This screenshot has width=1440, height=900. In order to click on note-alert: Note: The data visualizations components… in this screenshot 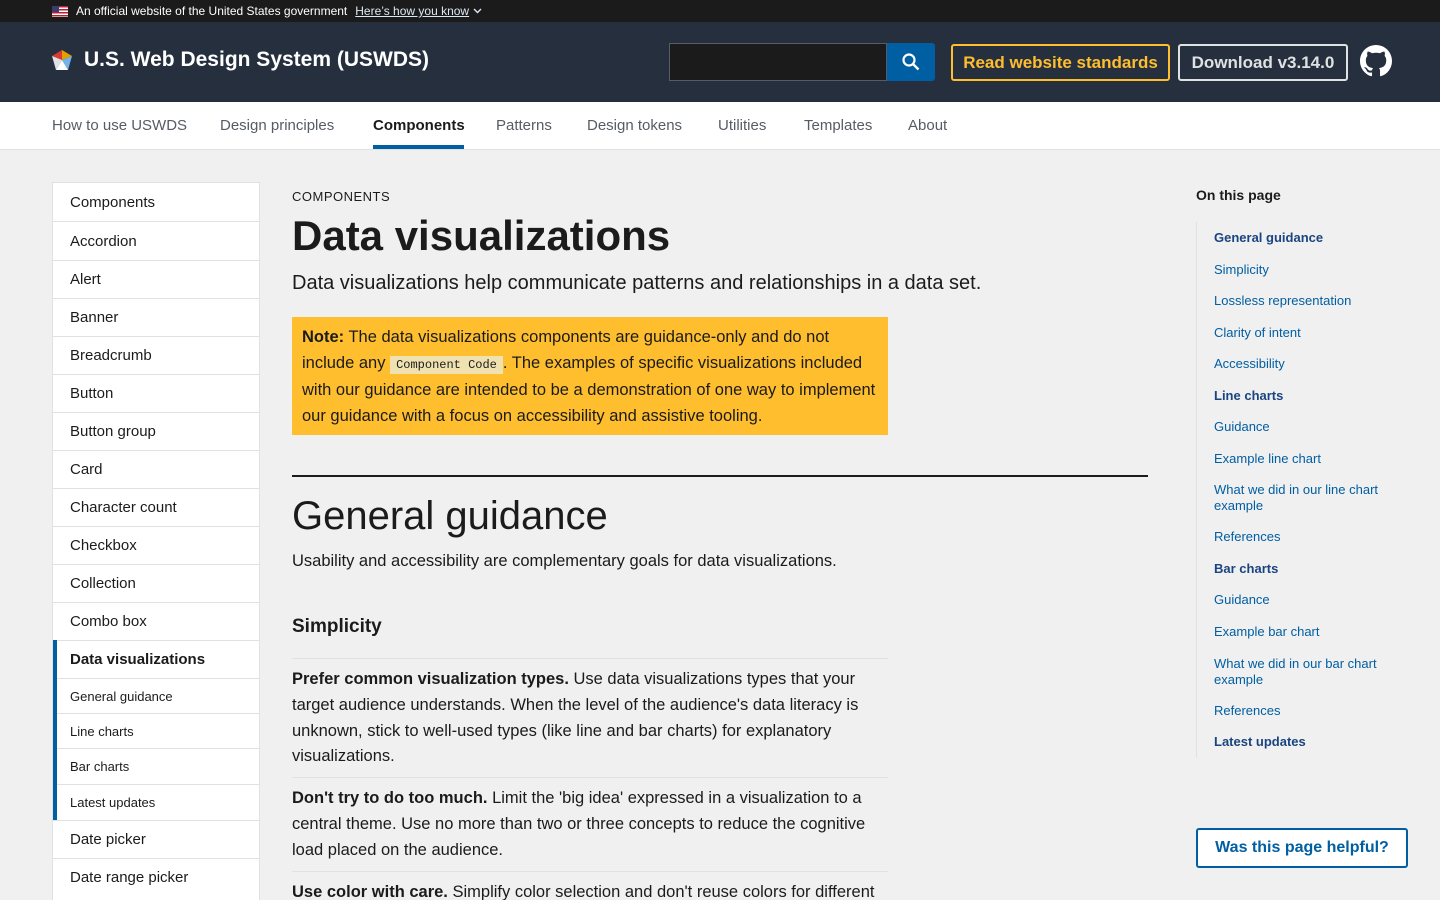, I will do `click(590, 376)`.